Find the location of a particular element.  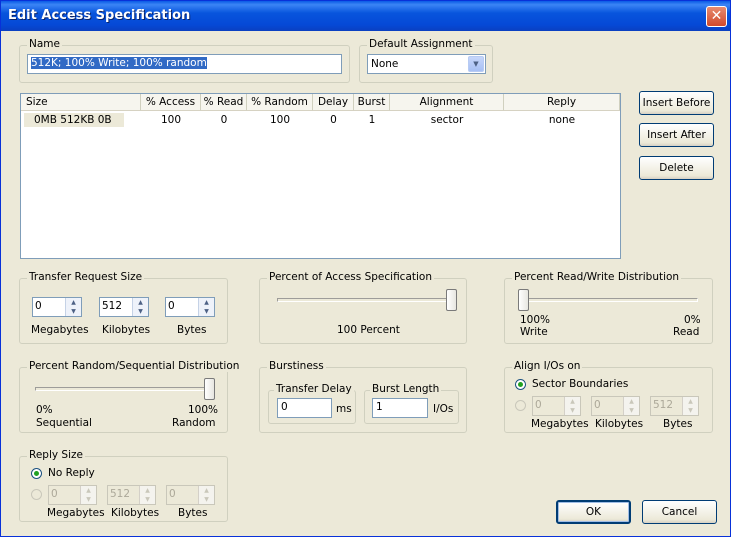

percent-random-track is located at coordinates (125, 389).